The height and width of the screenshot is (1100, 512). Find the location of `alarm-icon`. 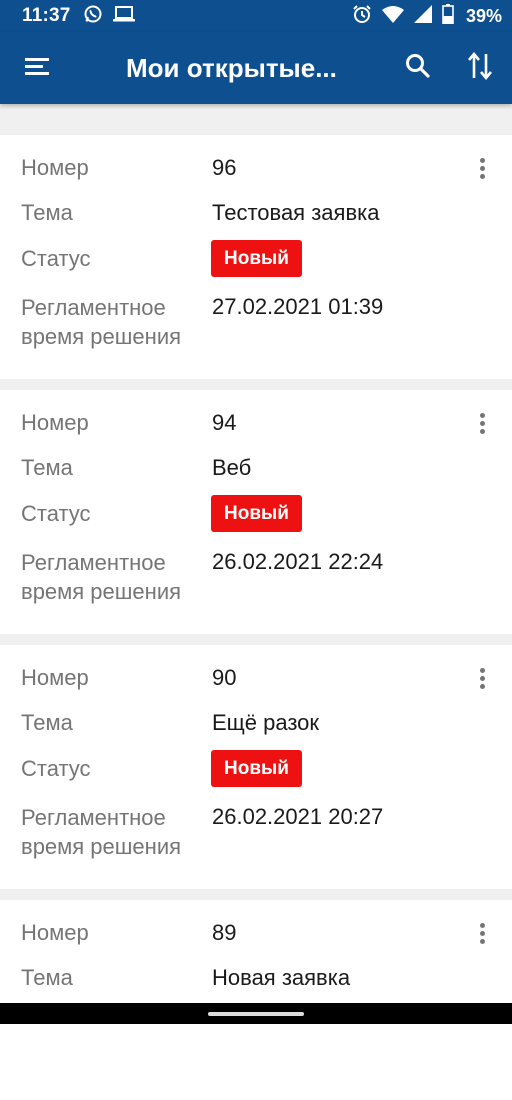

alarm-icon is located at coordinates (362, 16).